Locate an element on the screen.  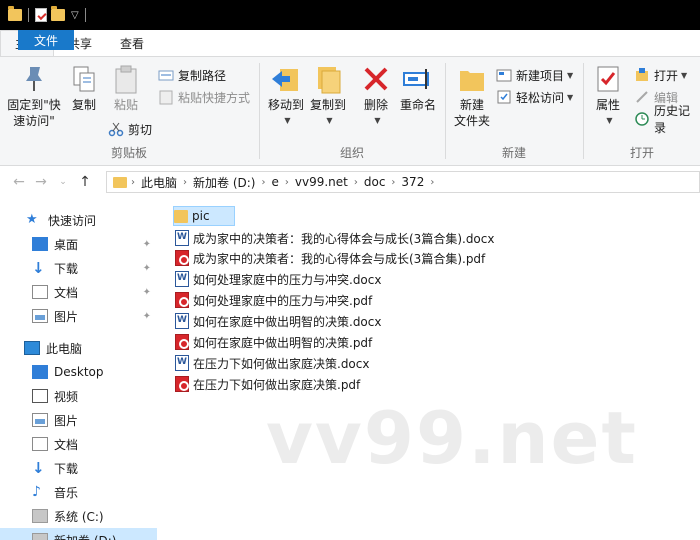
nav-item-label: 文档 is located at coordinates (66, 444).